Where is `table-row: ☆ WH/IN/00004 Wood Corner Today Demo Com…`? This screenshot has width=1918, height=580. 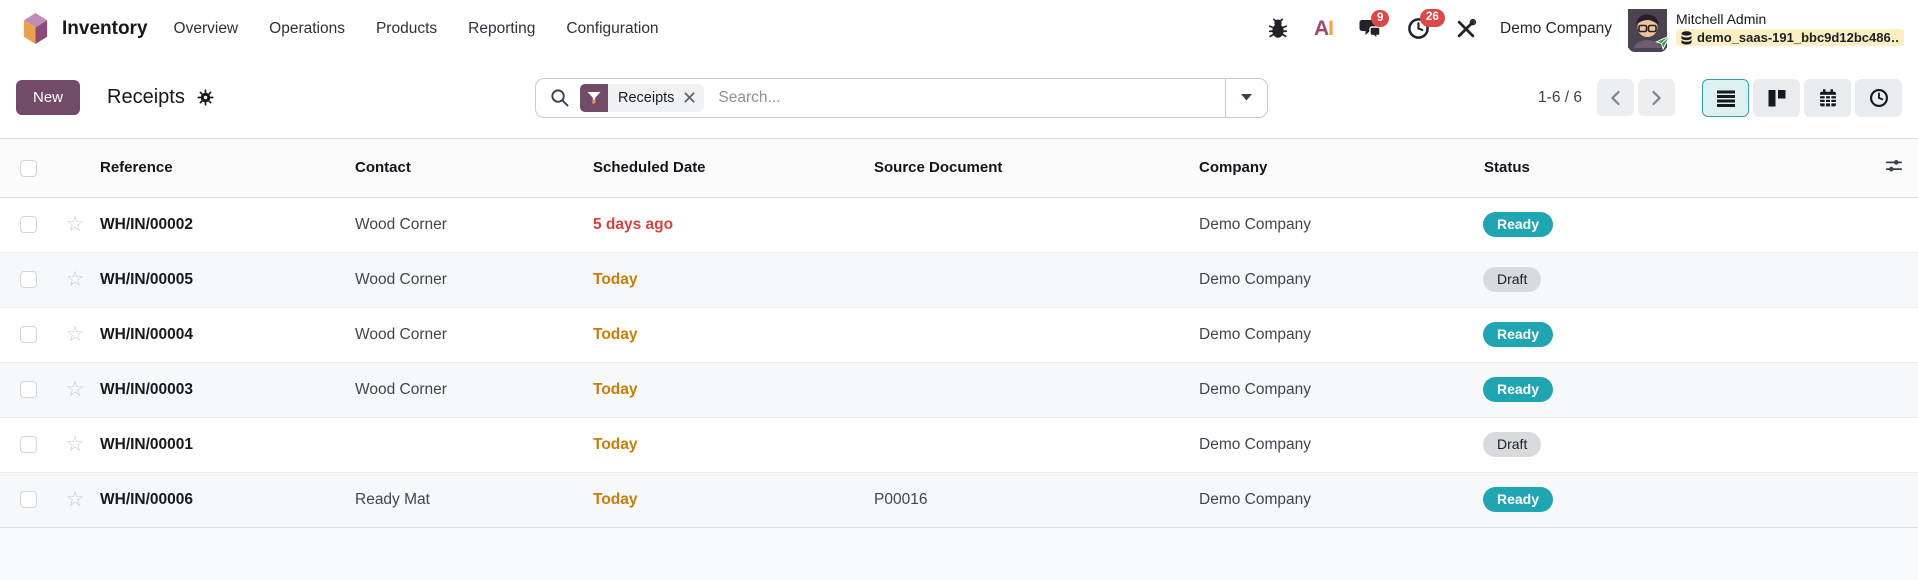 table-row: ☆ WH/IN/00004 Wood Corner Today Demo Com… is located at coordinates (959, 334).